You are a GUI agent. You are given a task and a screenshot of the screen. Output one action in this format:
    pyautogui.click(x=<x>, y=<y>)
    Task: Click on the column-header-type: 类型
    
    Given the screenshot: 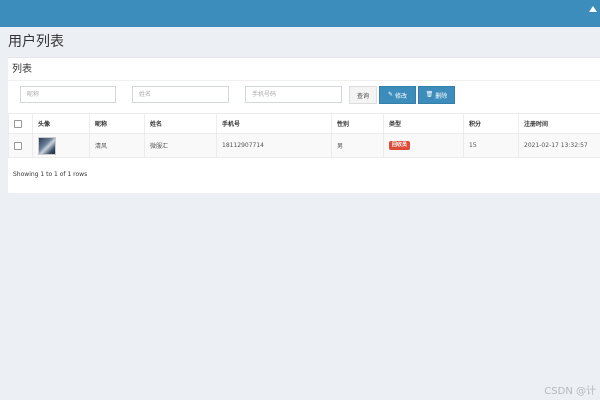 What is the action you would take?
    pyautogui.click(x=423, y=123)
    